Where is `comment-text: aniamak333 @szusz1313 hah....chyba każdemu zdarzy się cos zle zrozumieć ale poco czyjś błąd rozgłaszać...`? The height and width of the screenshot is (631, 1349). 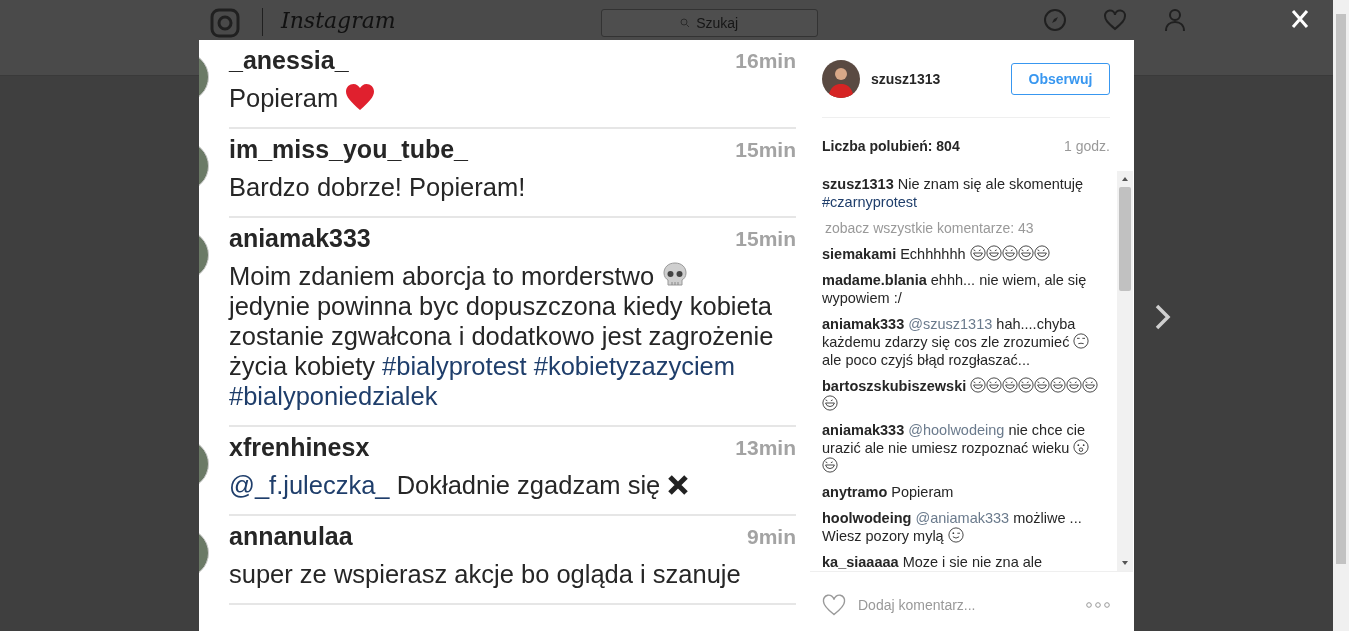 comment-text: aniamak333 @szusz1313 hah....chyba każdemu zdarzy się cos zle zrozumieć ale poco czyjś błąd rozgłaszać... is located at coordinates (963, 342).